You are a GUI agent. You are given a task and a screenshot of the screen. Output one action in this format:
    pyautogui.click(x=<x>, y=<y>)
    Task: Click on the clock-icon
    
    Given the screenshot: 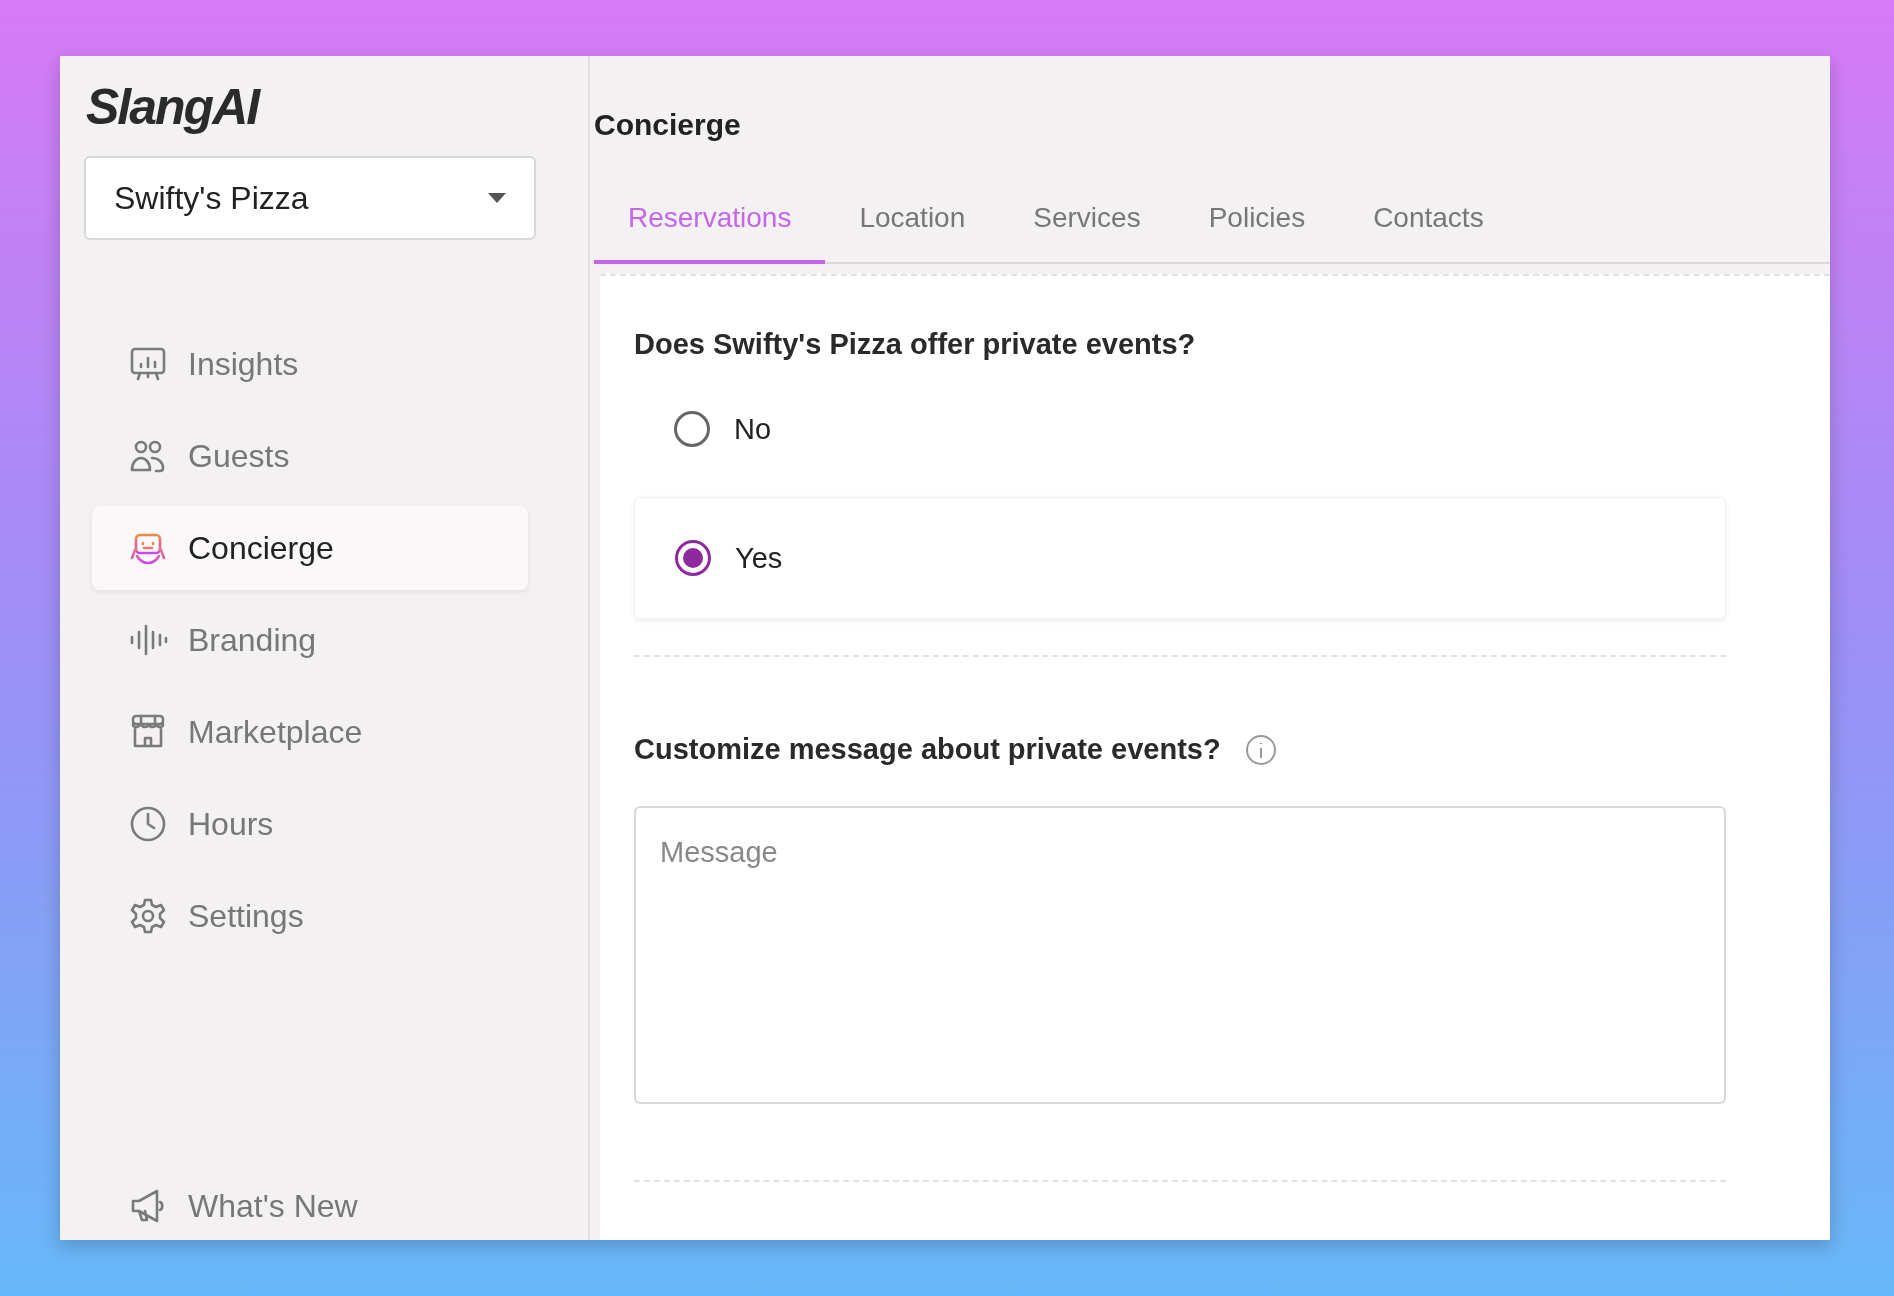 What is the action you would take?
    pyautogui.click(x=148, y=824)
    